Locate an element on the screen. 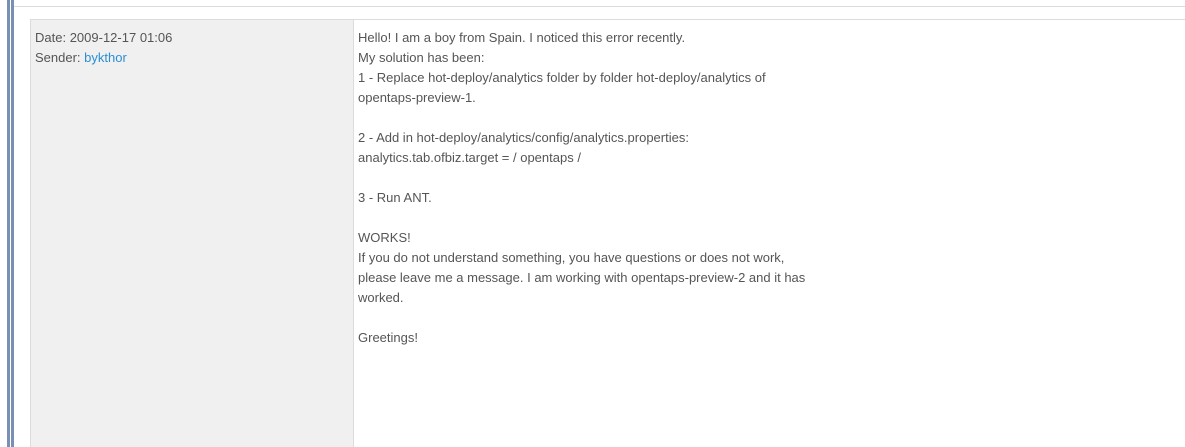  message-sender: Sender: bykthor is located at coordinates (194, 58).